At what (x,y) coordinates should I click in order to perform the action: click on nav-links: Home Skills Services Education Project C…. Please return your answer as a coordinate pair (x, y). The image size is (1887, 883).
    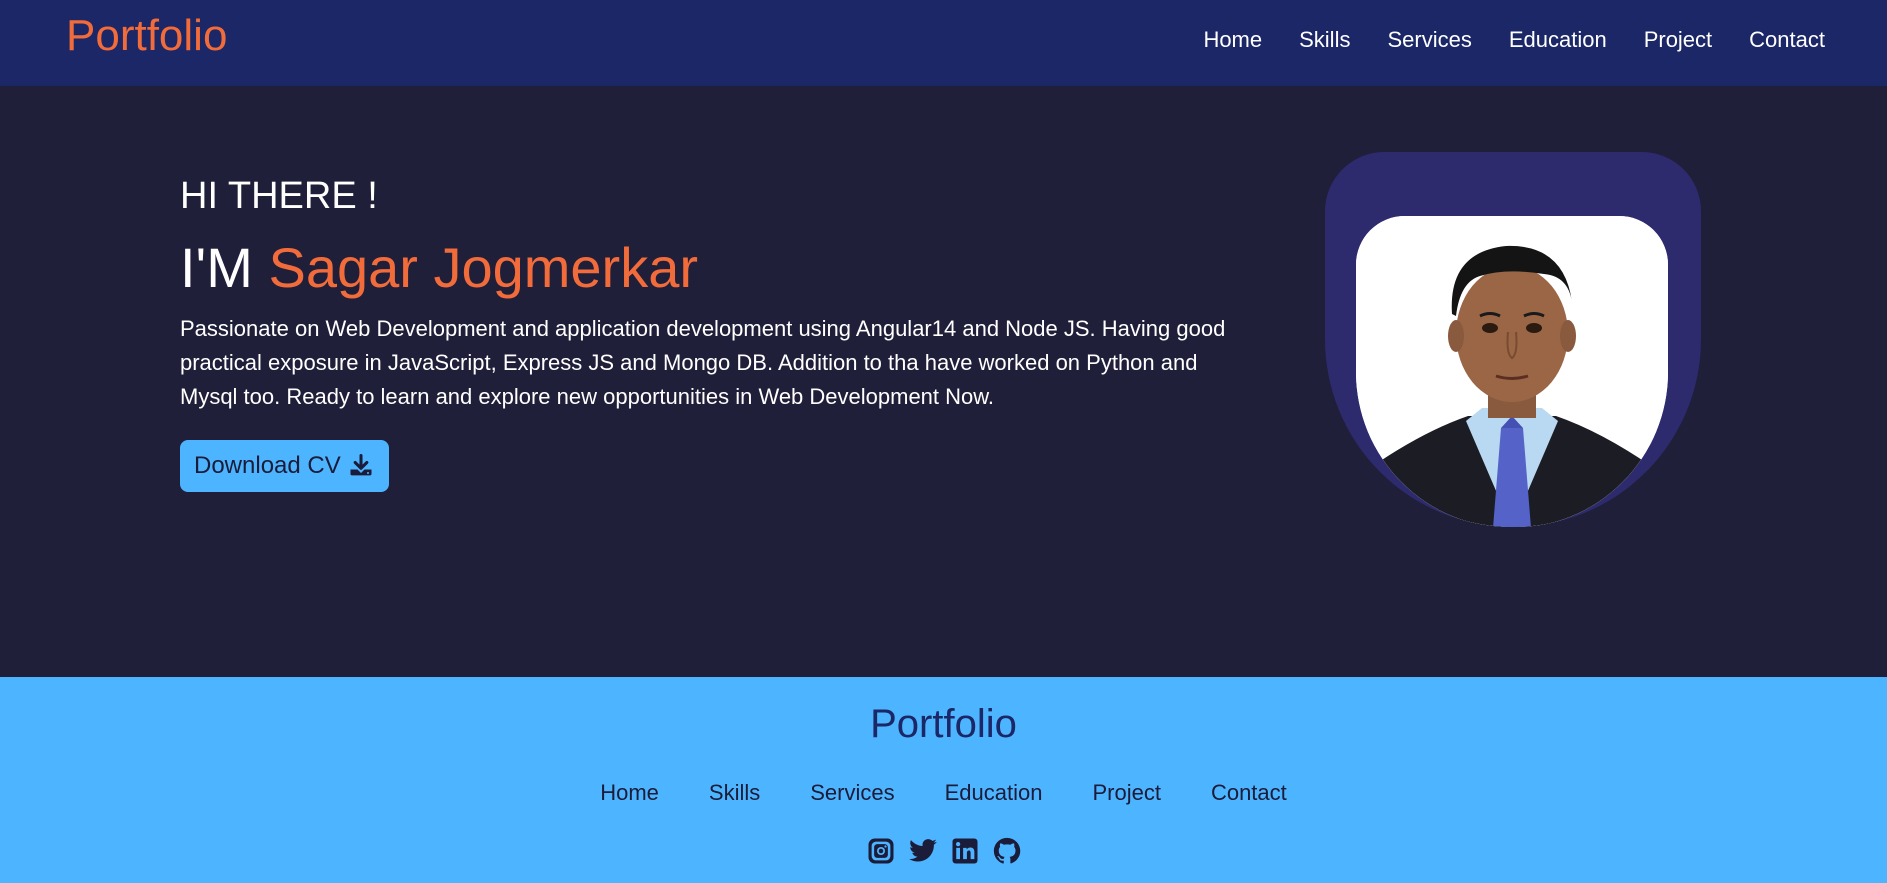
    Looking at the image, I should click on (1514, 40).